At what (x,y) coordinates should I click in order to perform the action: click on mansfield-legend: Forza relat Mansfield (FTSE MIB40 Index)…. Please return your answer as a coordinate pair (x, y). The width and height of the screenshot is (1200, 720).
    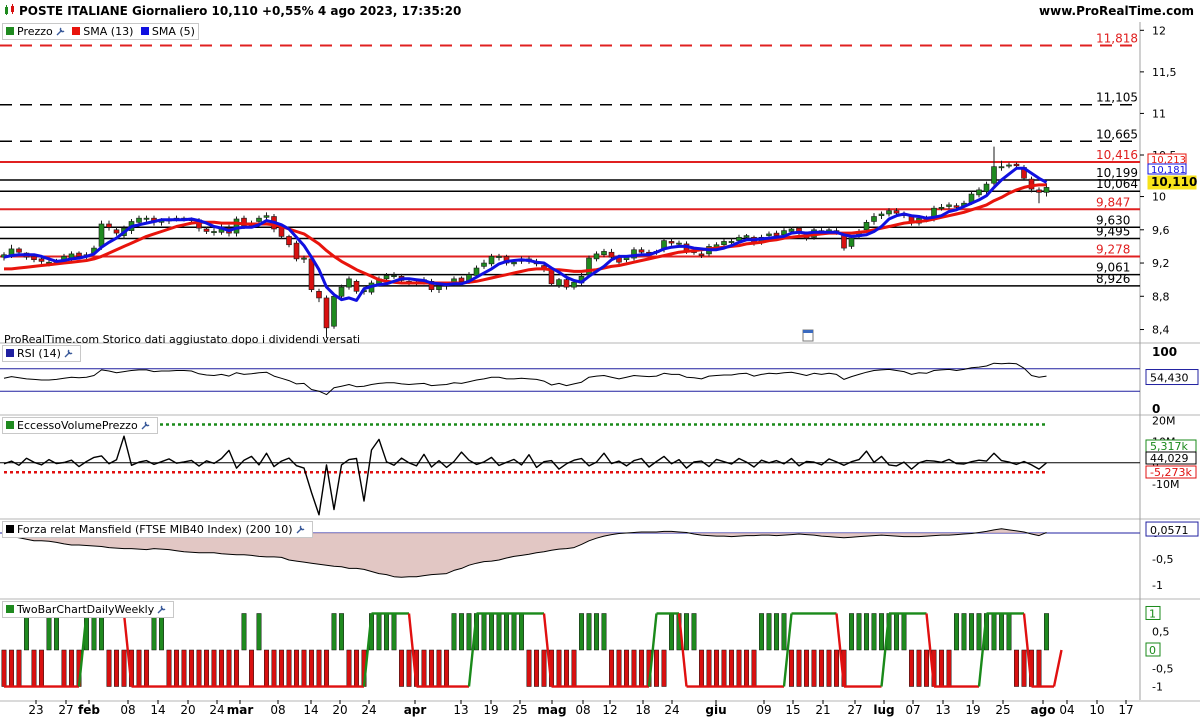
    Looking at the image, I should click on (157, 529).